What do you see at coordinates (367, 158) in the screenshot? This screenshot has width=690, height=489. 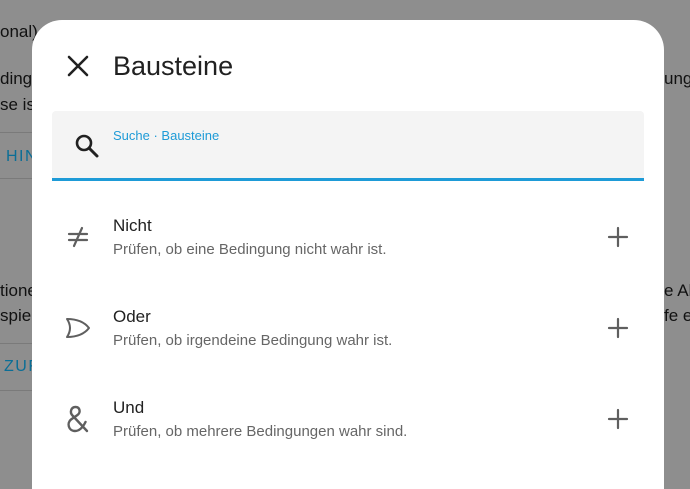 I see `search-input` at bounding box center [367, 158].